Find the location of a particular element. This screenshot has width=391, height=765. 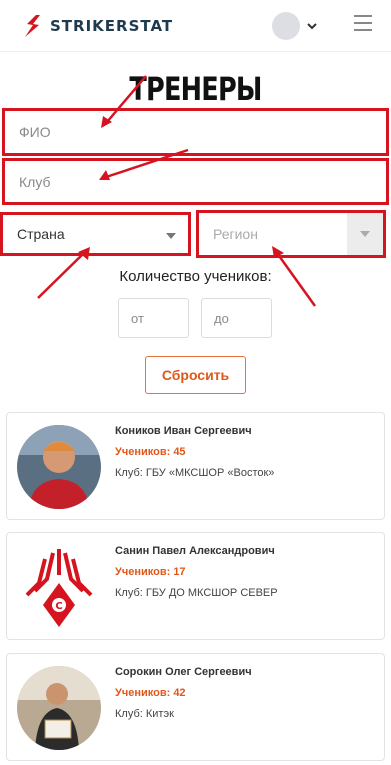

students-to-input is located at coordinates (236, 318).